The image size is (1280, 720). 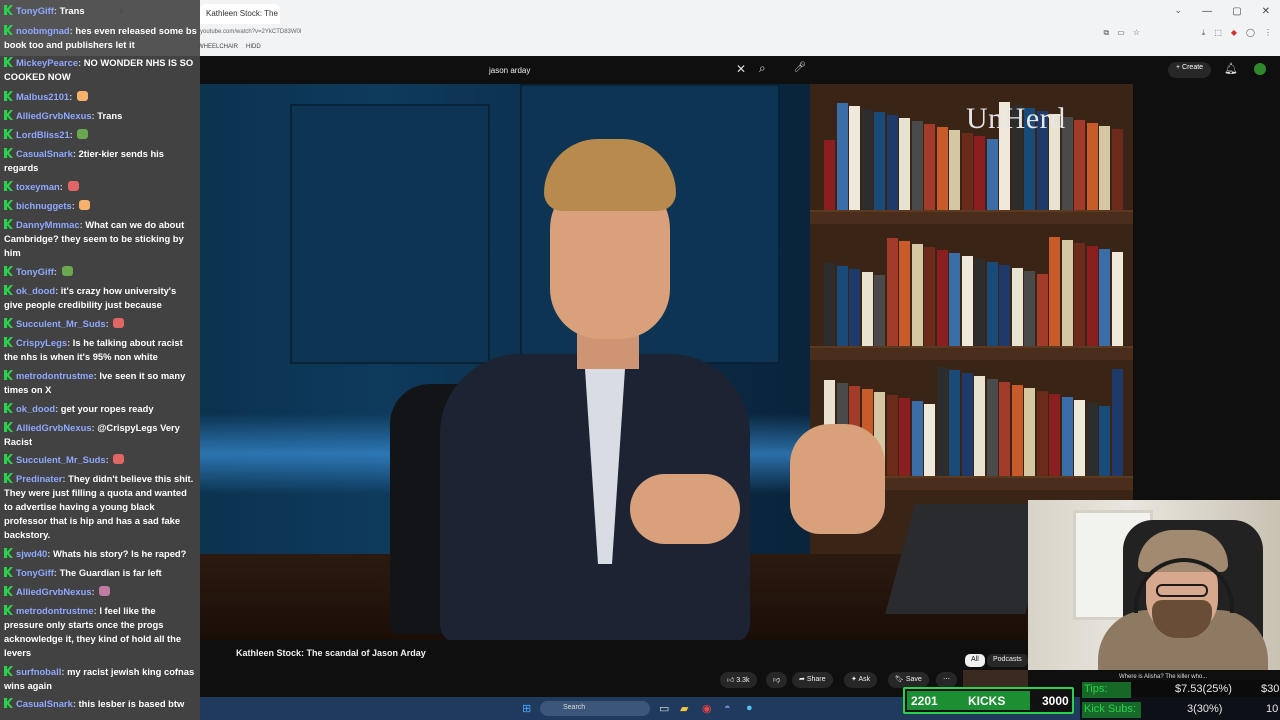 I want to click on bookmark-item: WHEELCHAIR, so click(x=218, y=47).